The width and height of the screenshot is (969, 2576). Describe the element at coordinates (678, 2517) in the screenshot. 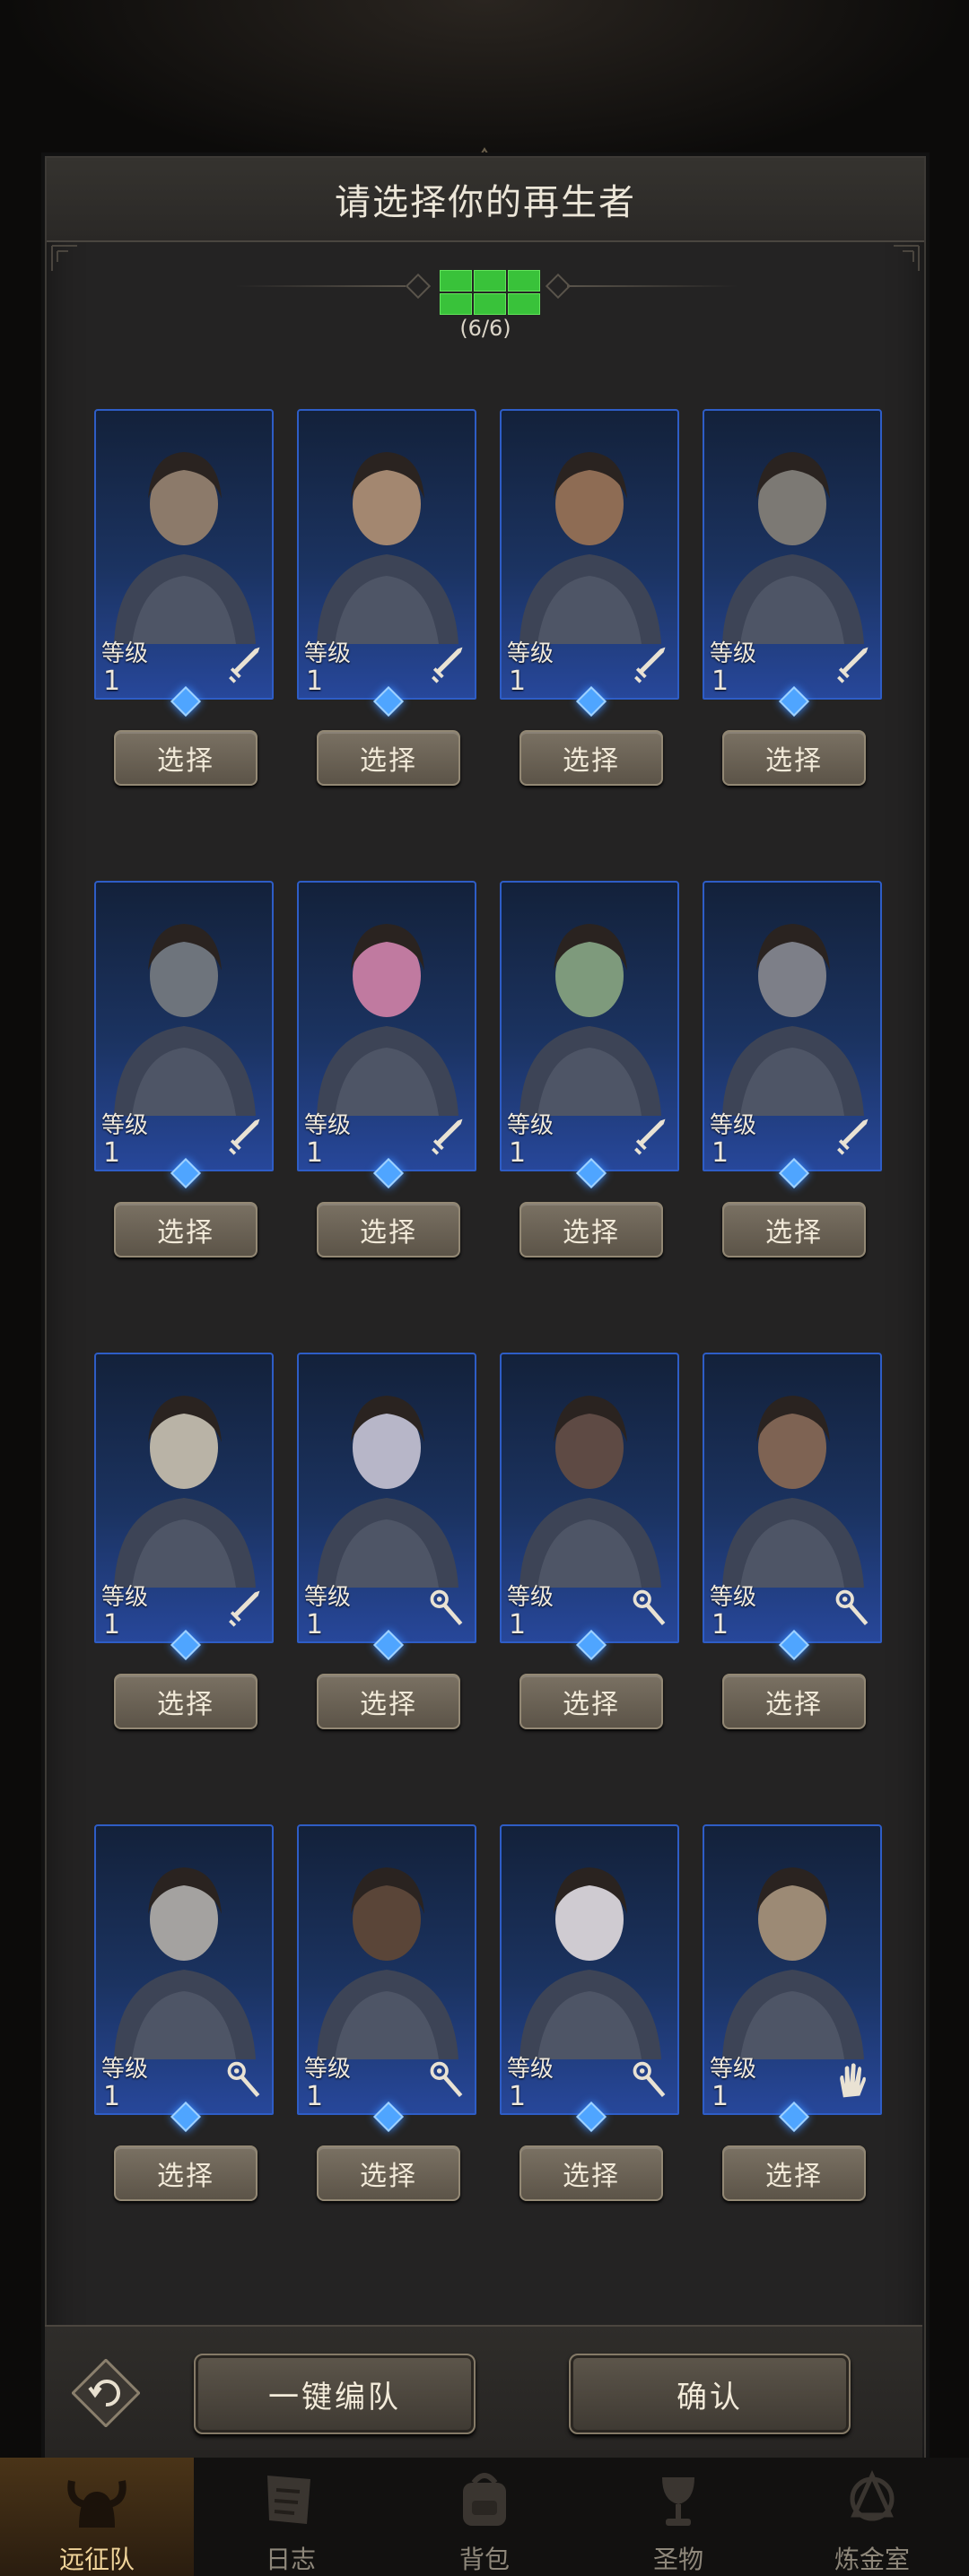

I see `nav-item: 圣物` at that location.